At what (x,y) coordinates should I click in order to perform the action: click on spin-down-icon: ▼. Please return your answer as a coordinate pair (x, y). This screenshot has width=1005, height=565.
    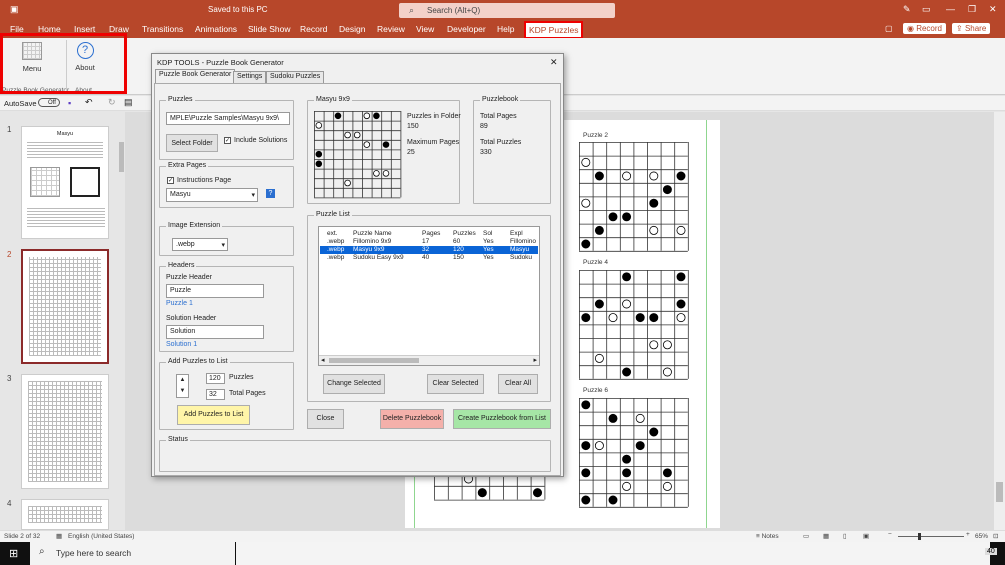
    Looking at the image, I should click on (182, 391).